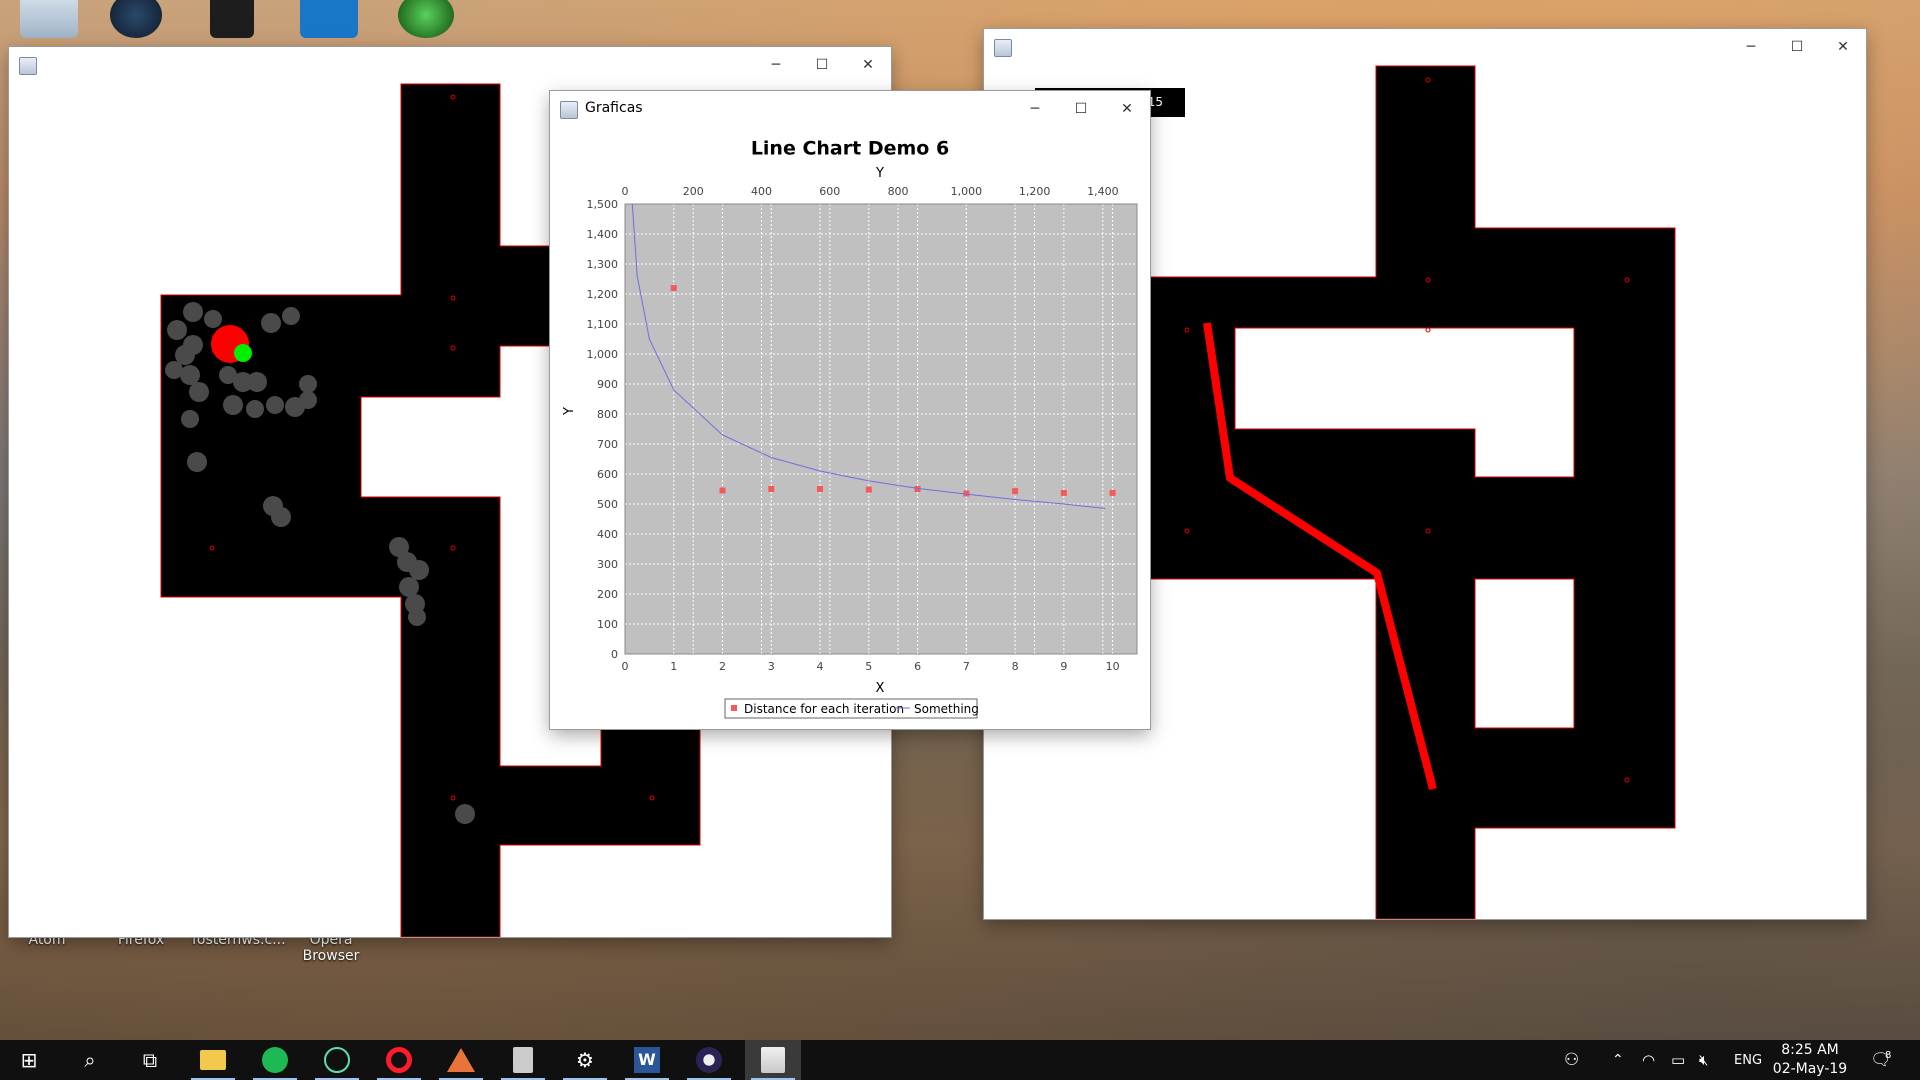 This screenshot has width=1920, height=1080. I want to click on x-tick-label: 7, so click(966, 666).